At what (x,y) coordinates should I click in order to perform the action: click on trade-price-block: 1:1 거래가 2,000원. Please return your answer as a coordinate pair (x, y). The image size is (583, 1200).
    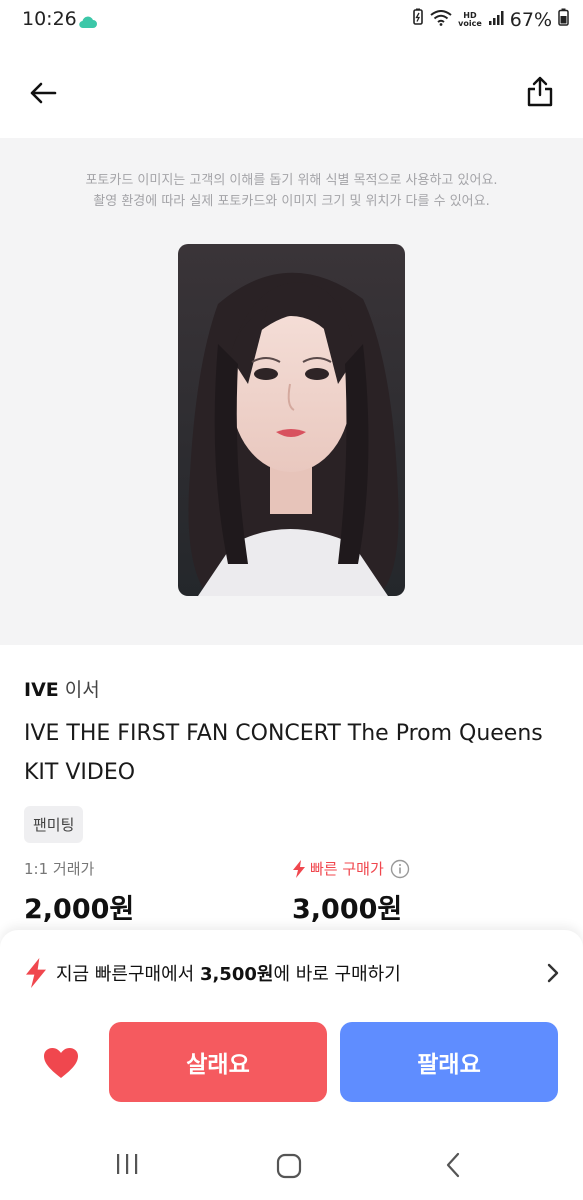
    Looking at the image, I should click on (79, 892).